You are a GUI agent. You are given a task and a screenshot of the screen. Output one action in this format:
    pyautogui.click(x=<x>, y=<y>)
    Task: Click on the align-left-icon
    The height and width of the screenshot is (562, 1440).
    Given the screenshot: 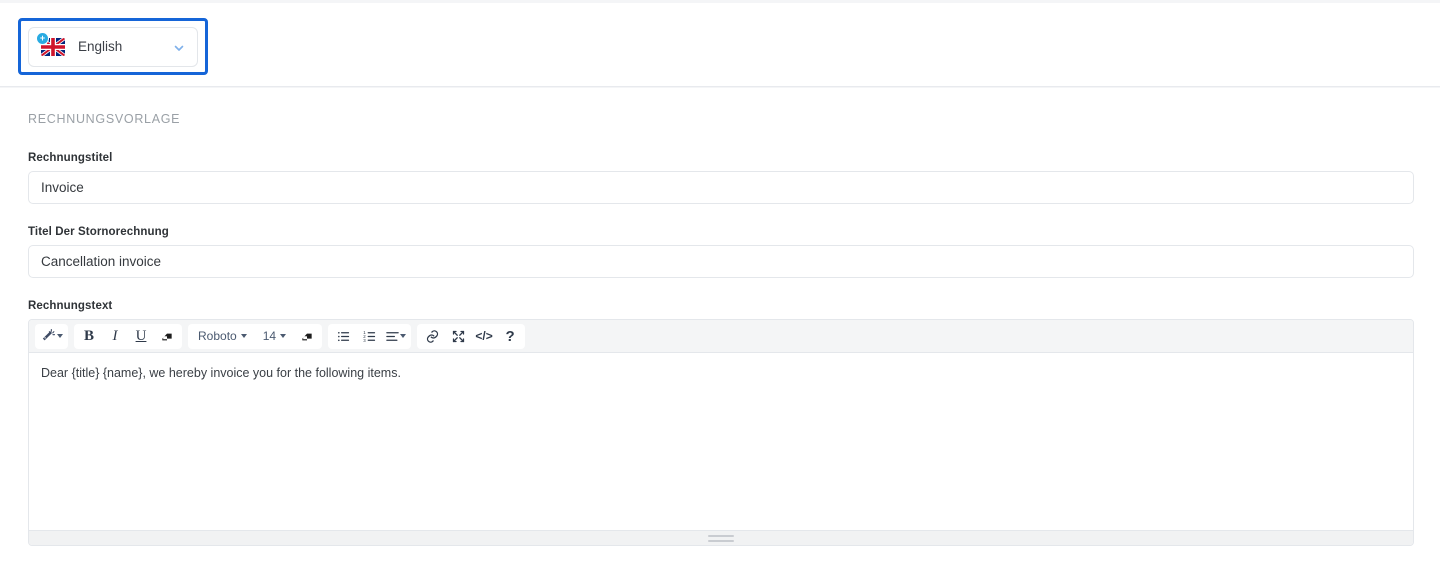 What is the action you would take?
    pyautogui.click(x=392, y=336)
    